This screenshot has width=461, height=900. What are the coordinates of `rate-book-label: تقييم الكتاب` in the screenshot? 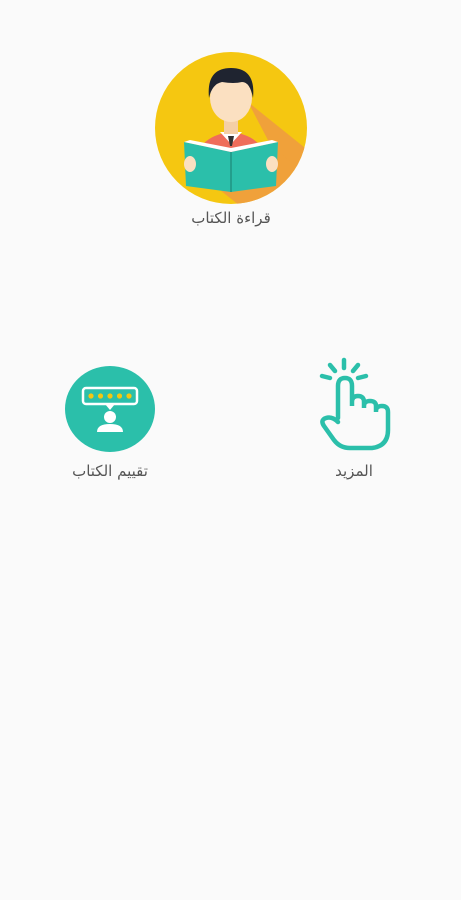 It's located at (110, 471).